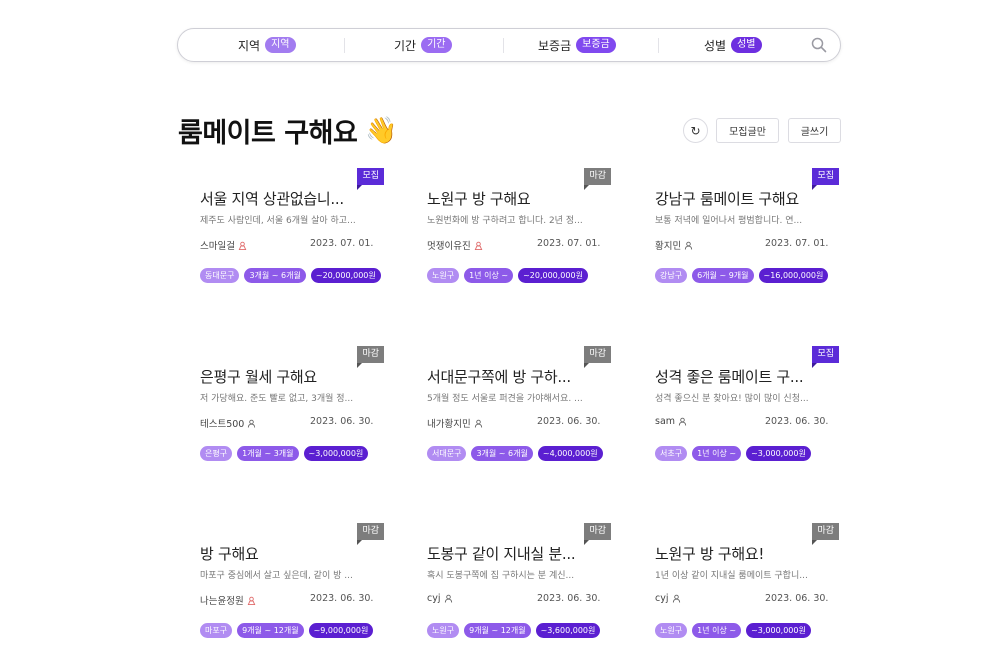  Describe the element at coordinates (216, 630) in the screenshot. I see `tag-region: 마포구` at that location.